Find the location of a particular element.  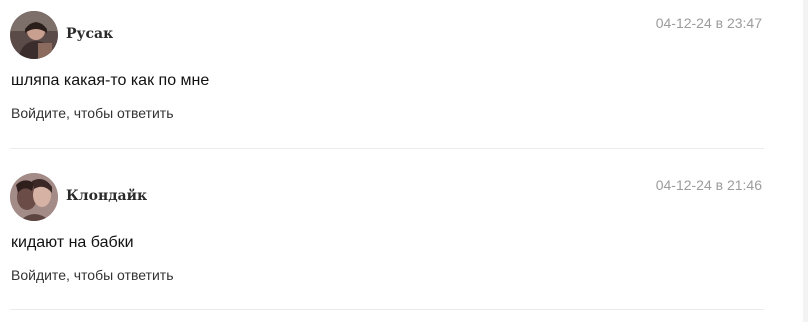

comment-author: Клондайк is located at coordinates (106, 196).